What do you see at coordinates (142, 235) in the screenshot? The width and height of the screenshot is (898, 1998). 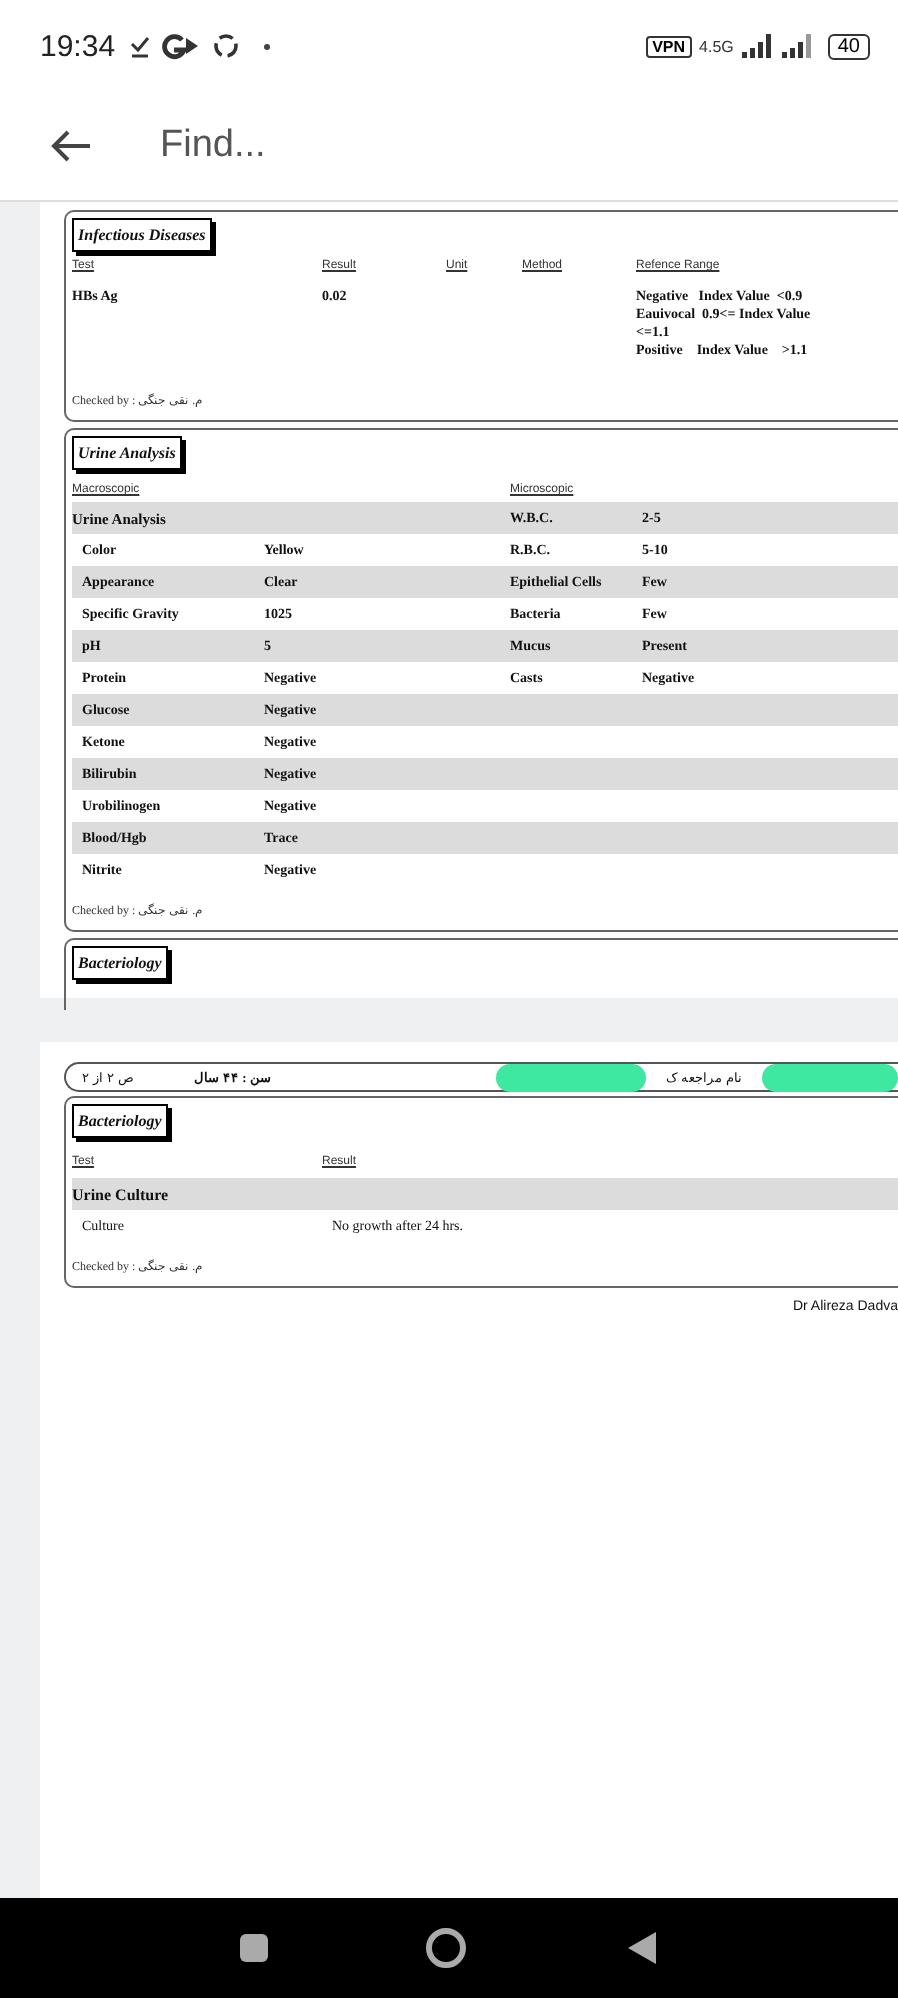 I see `section-title: Infectious Diseases` at bounding box center [142, 235].